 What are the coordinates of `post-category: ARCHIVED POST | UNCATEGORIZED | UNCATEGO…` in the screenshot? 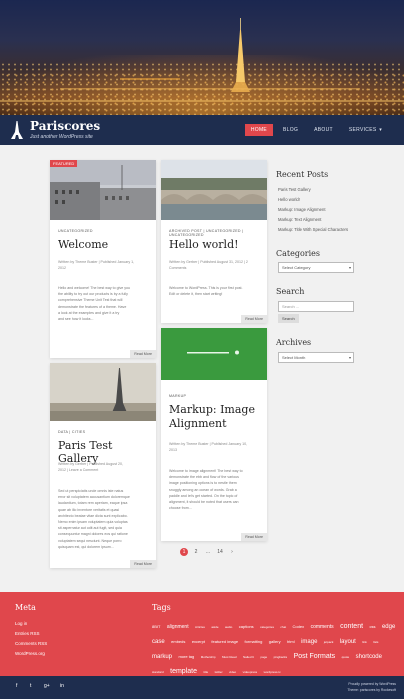 It's located at (218, 233).